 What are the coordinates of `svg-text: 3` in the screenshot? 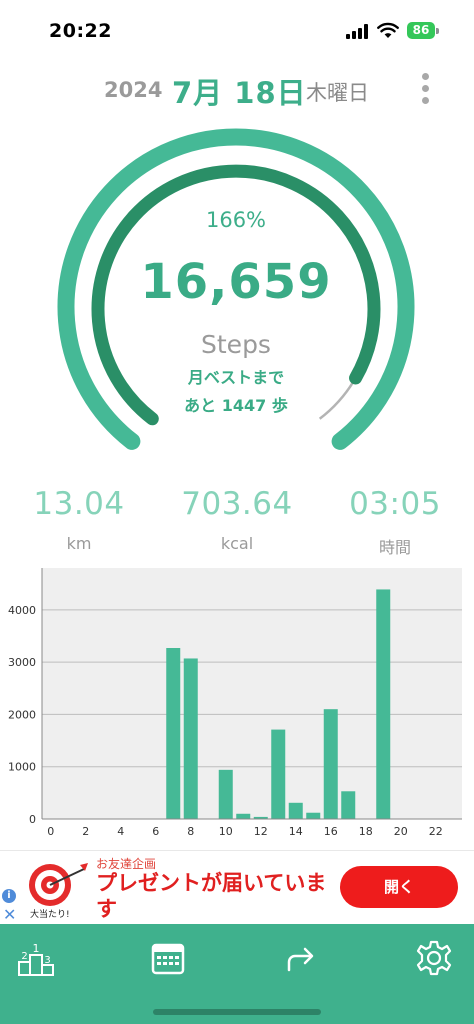 It's located at (47, 960).